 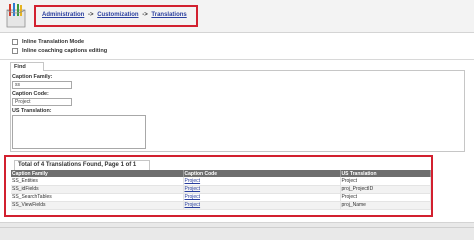 What do you see at coordinates (42, 102) in the screenshot?
I see `caption-code-input: Project` at bounding box center [42, 102].